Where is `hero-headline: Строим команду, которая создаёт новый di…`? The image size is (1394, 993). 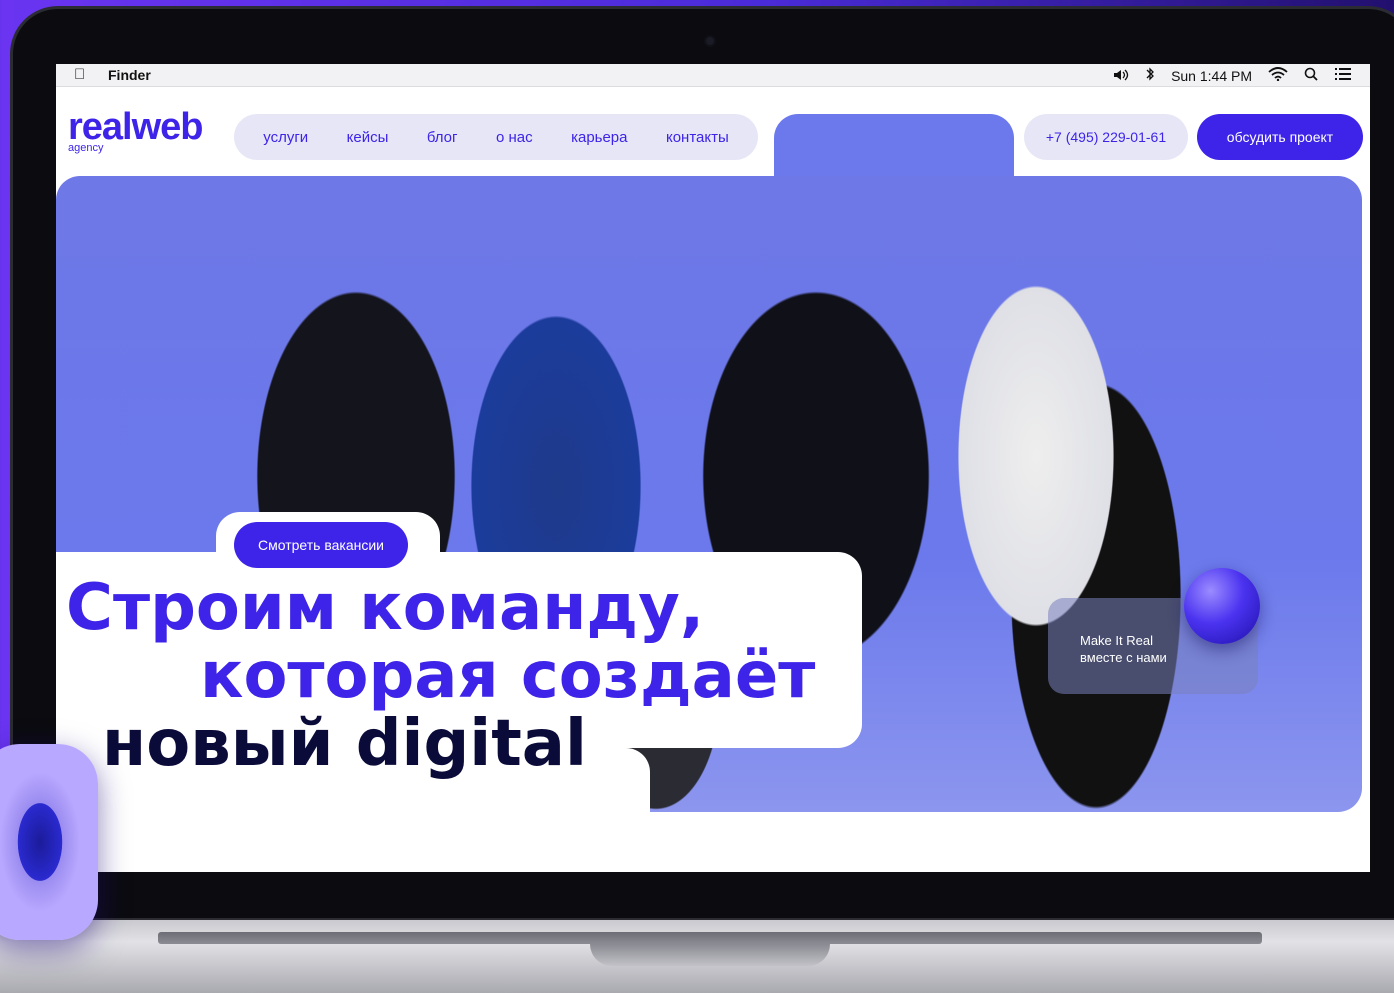 hero-headline: Строим команду, которая создаёт новый di… is located at coordinates (440, 676).